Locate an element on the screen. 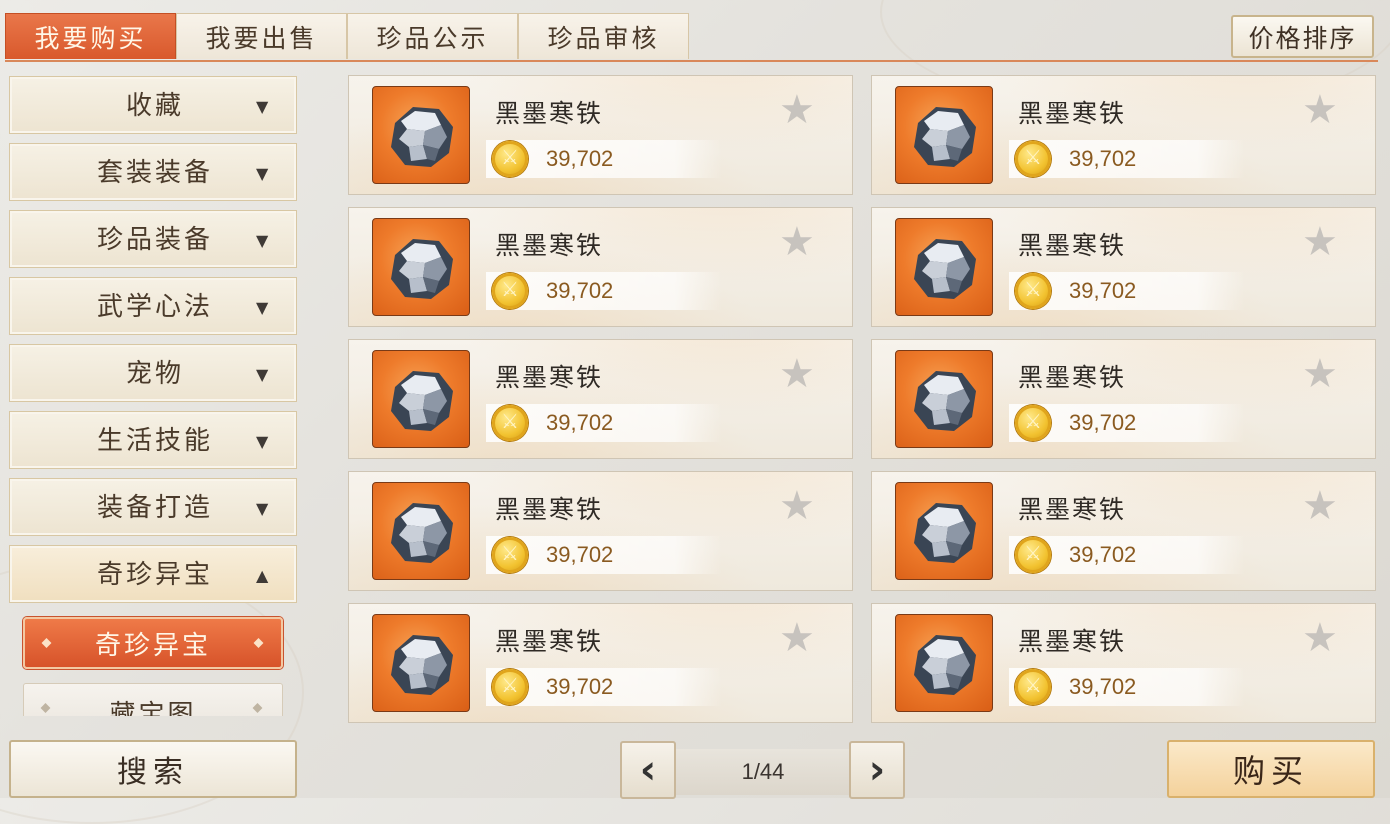 The height and width of the screenshot is (824, 1390). category-equipment-crafting: 装备打造 ▼ is located at coordinates (153, 507).